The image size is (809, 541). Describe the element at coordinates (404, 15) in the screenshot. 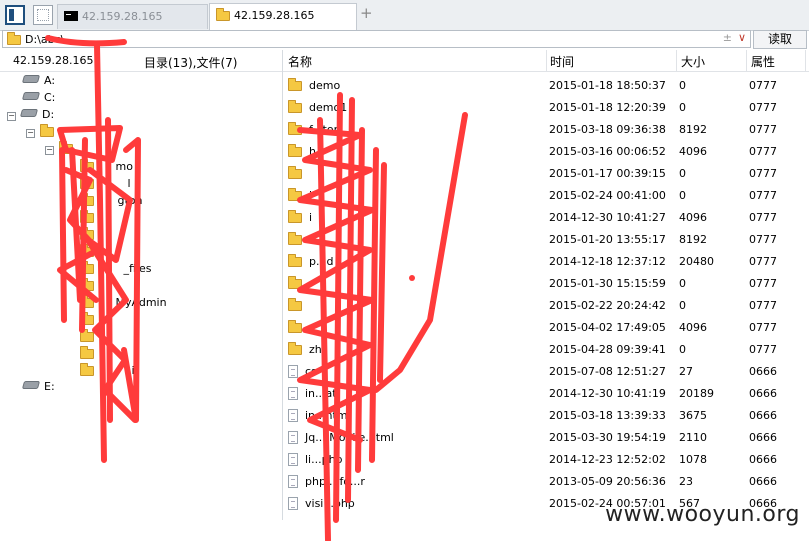

I see `tab-bar: 42.159.28.165 42.159.28.165 +` at that location.